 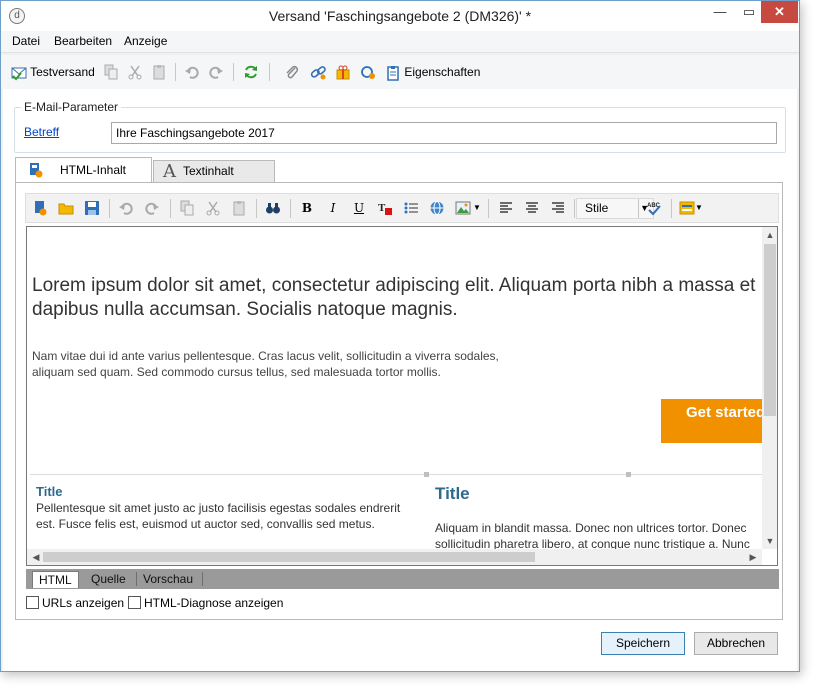 I want to click on svg-text: T, so click(x=382, y=208).